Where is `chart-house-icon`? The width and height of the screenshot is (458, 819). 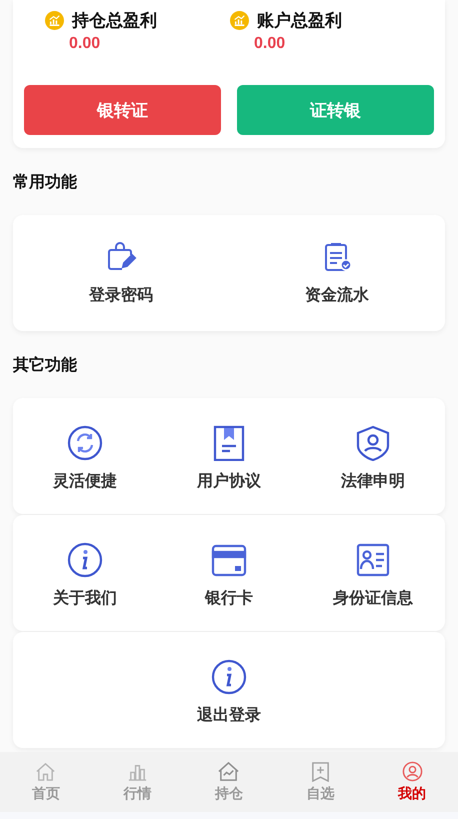 chart-house-icon is located at coordinates (229, 771).